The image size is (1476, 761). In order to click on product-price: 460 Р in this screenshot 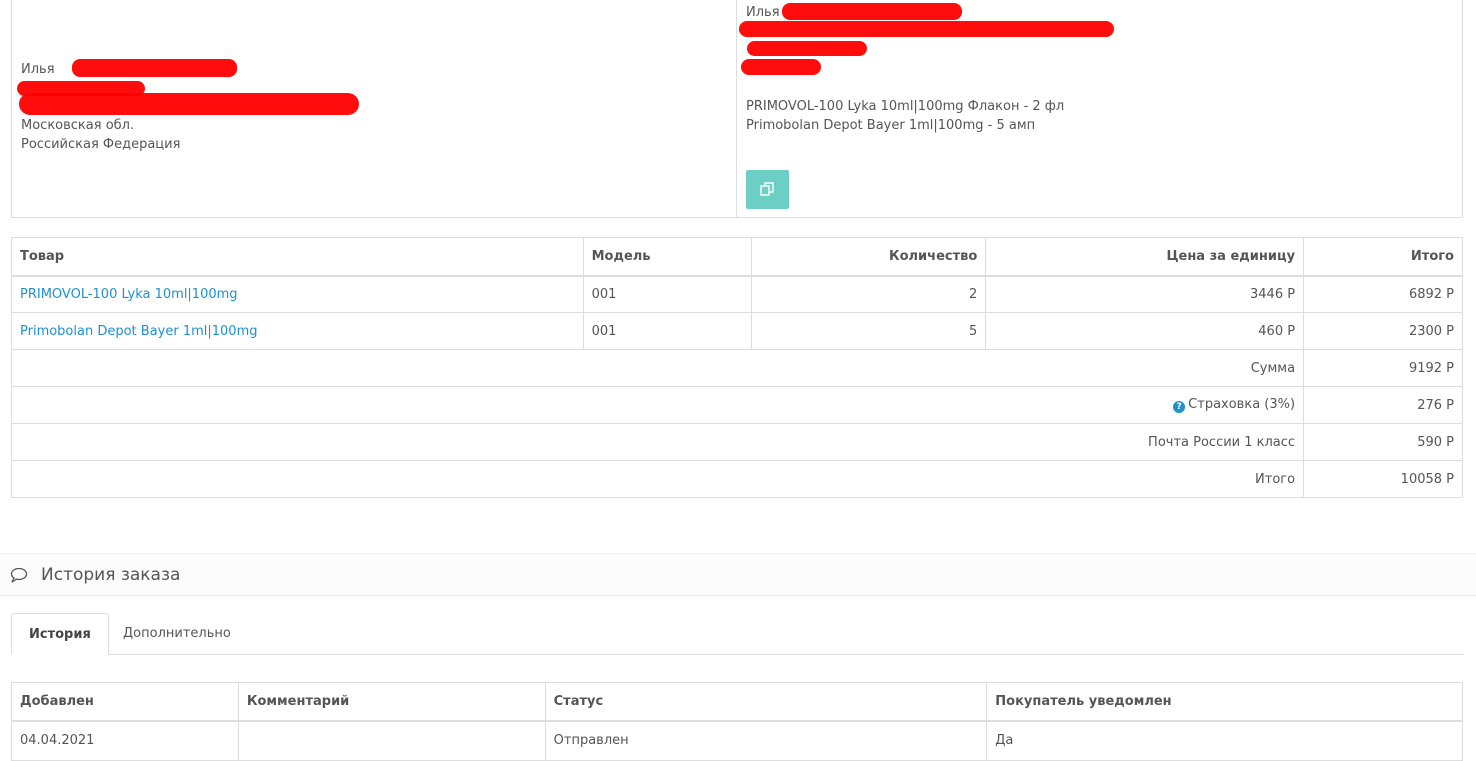, I will do `click(1145, 331)`.